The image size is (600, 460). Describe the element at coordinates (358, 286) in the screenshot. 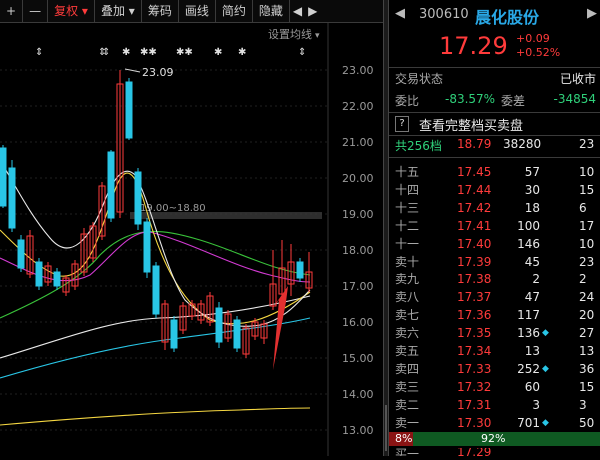

I see `price-tick: 17.00` at that location.